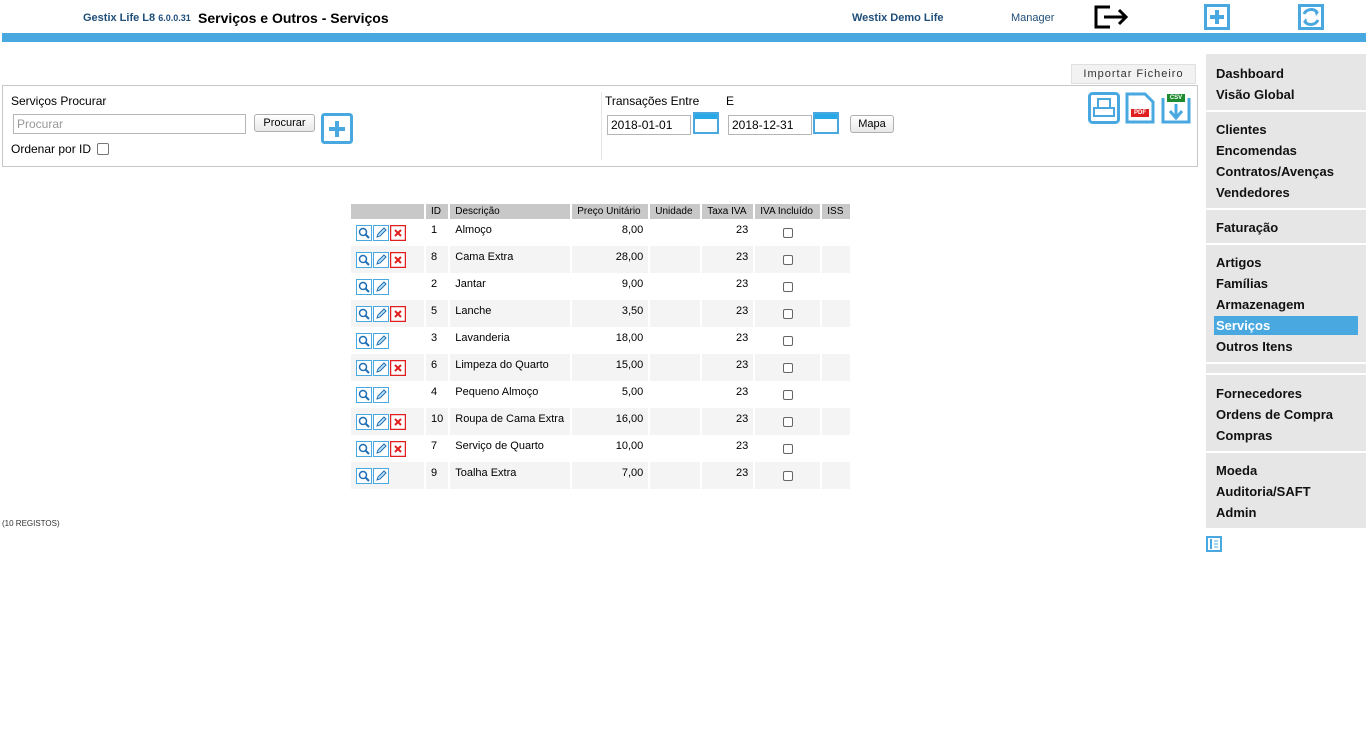 The width and height of the screenshot is (1368, 747). What do you see at coordinates (600, 286) in the screenshot?
I see `table-row: 2 Jantar 9,00 23` at bounding box center [600, 286].